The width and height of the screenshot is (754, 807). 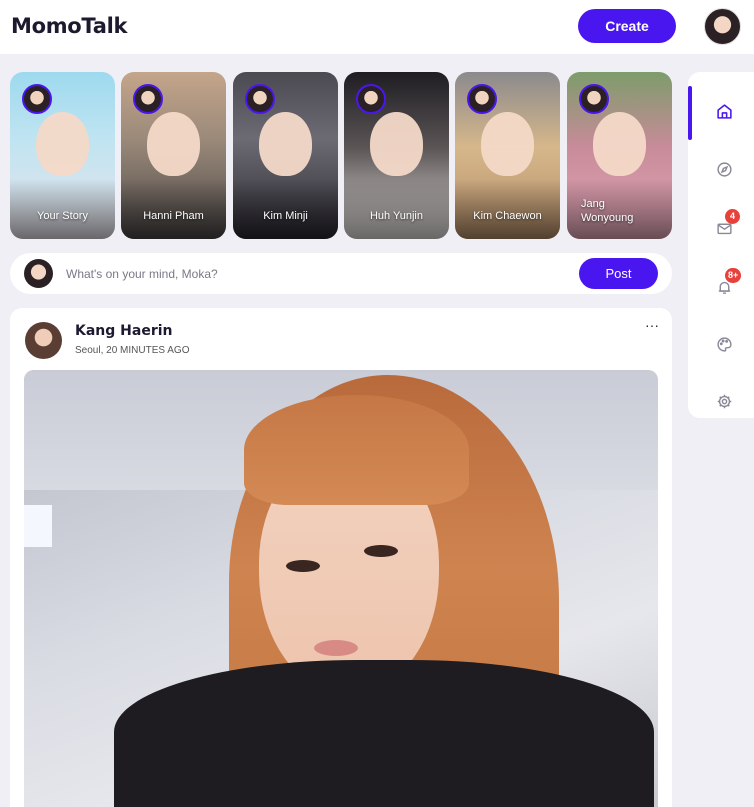 What do you see at coordinates (733, 275) in the screenshot?
I see `notifications-badge: 8+` at bounding box center [733, 275].